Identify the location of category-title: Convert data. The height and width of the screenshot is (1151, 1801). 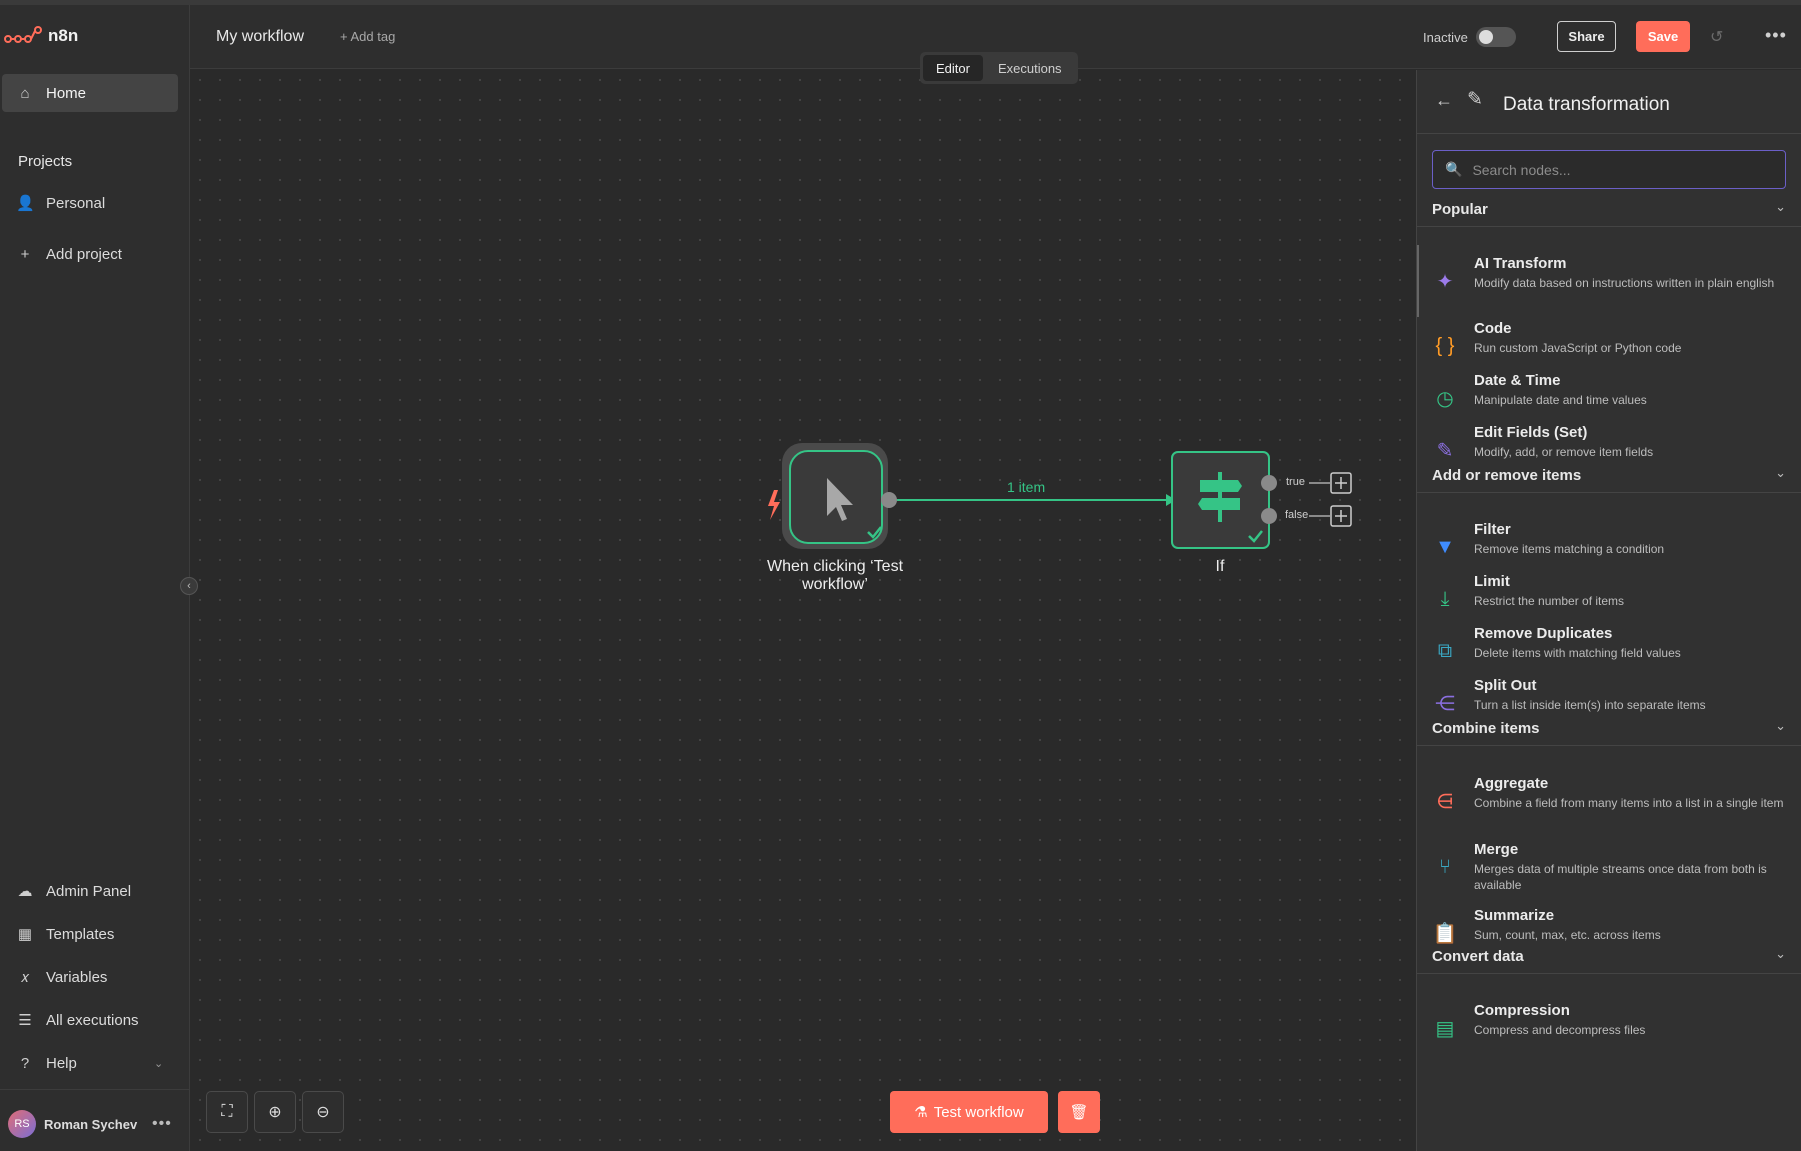
(1478, 956).